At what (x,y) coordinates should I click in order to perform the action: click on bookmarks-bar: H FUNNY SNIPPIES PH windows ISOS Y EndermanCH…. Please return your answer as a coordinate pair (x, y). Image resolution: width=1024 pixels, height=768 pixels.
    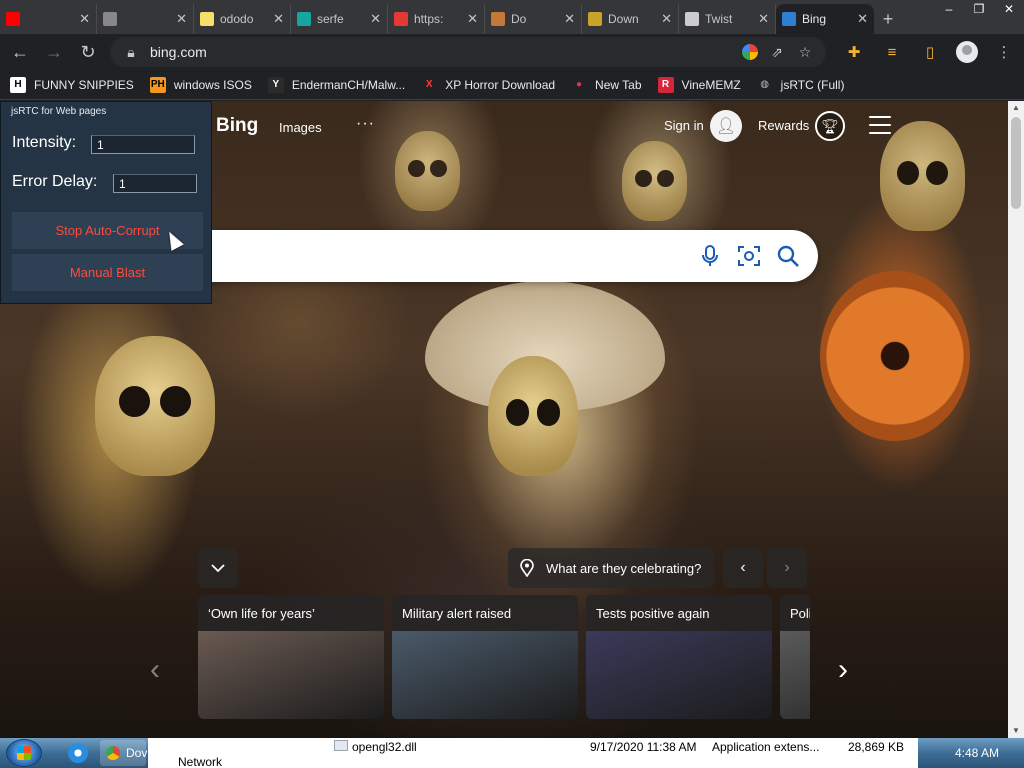
    Looking at the image, I should click on (512, 85).